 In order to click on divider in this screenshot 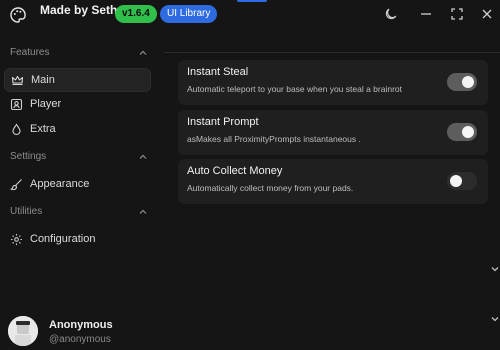, I will do `click(332, 52)`.